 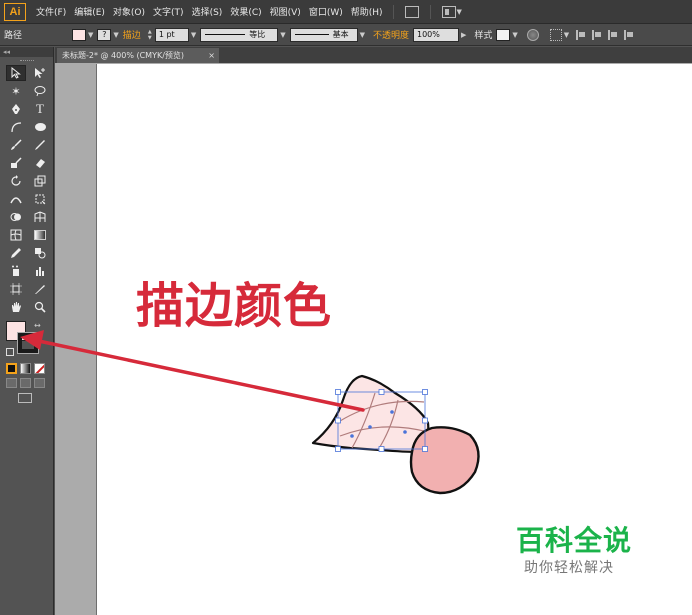 What do you see at coordinates (13, 36) in the screenshot?
I see `selection-type-label: 路径` at bounding box center [13, 36].